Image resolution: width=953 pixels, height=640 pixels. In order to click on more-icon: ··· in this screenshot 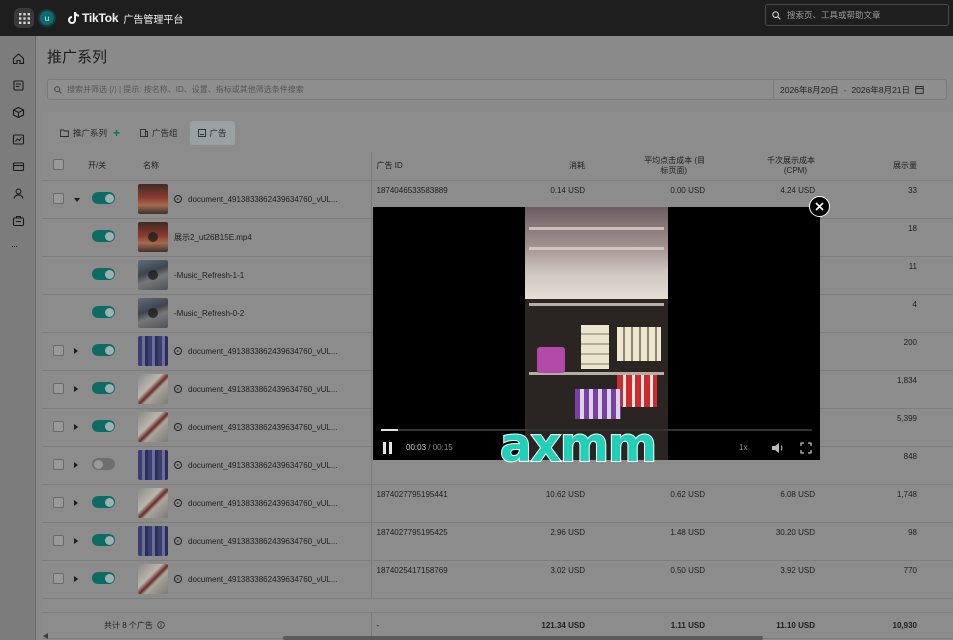, I will do `click(14, 246)`.